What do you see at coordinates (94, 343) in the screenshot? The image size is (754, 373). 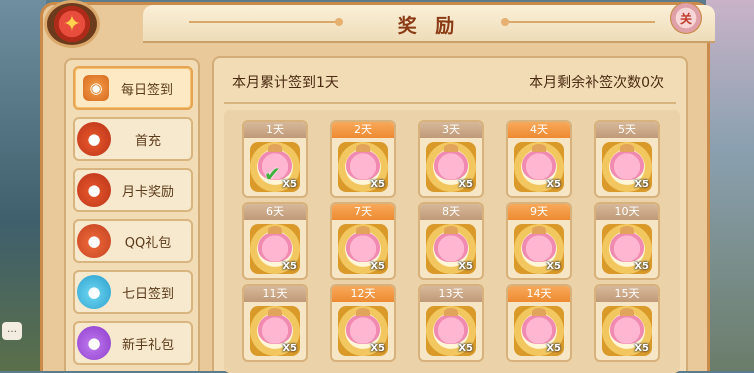 I see `purple-bag-icon: ●` at bounding box center [94, 343].